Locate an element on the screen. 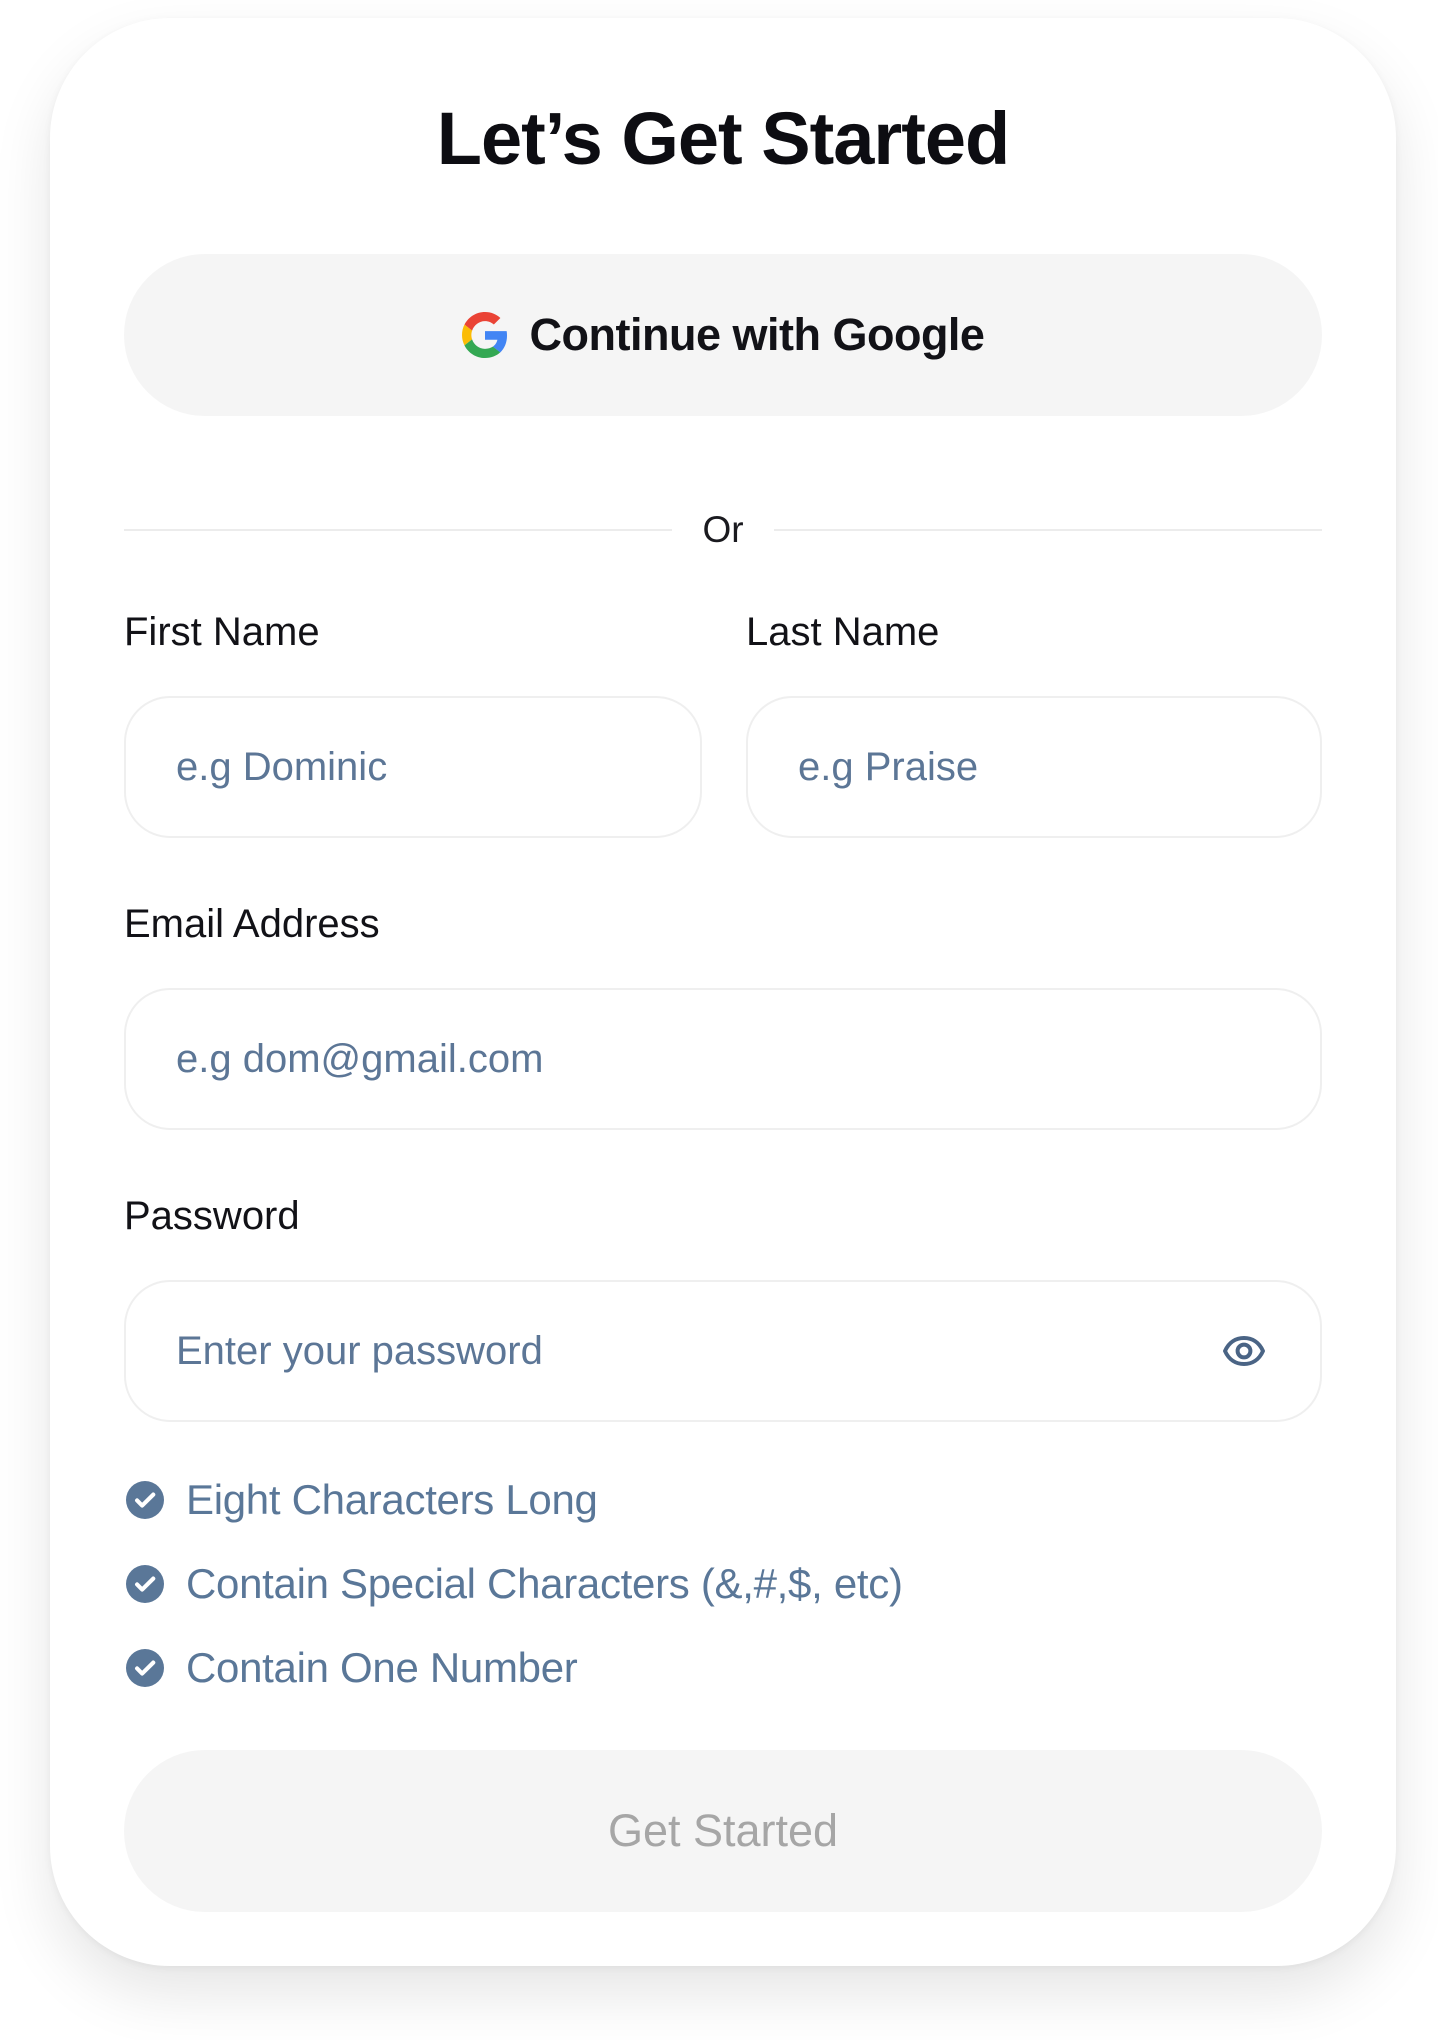  password-input is located at coordinates (695, 1351).